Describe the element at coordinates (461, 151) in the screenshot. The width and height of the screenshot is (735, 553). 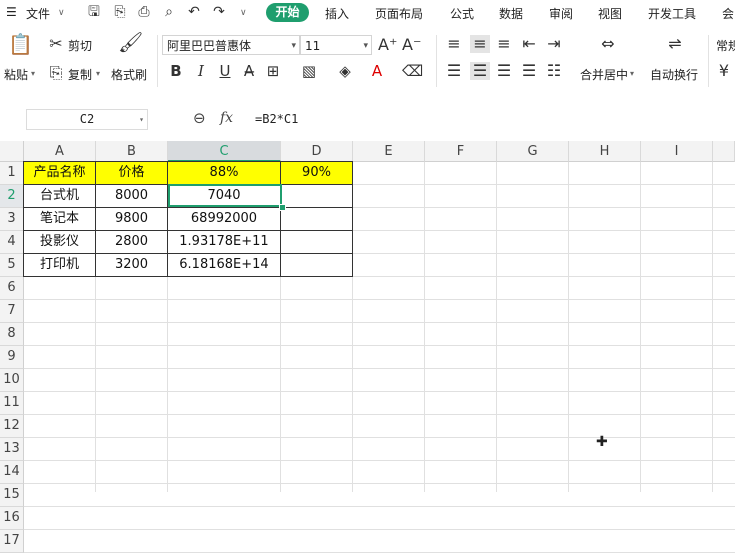
I see `column-header-f: F` at that location.